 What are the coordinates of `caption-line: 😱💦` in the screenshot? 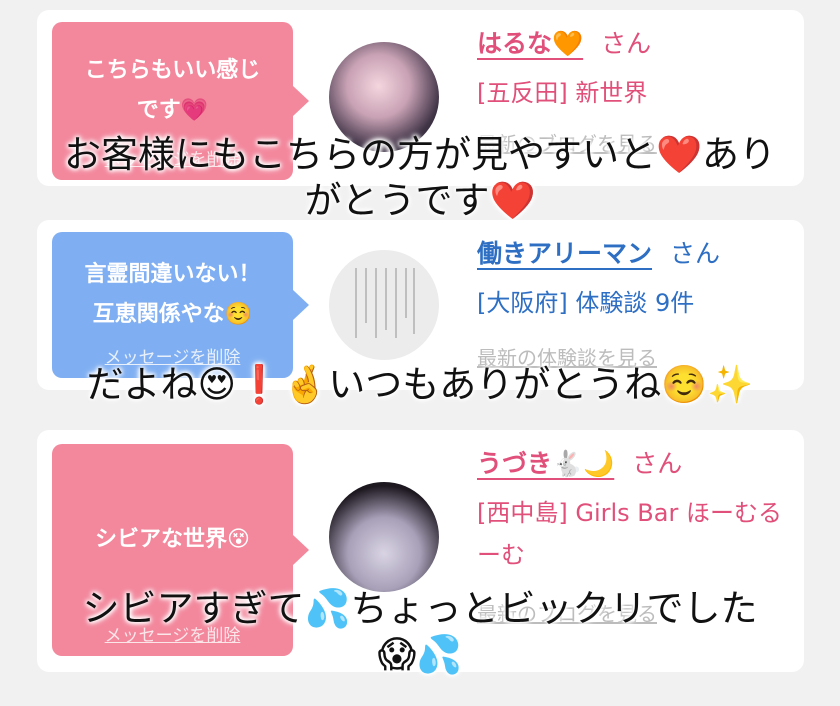 It's located at (420, 654).